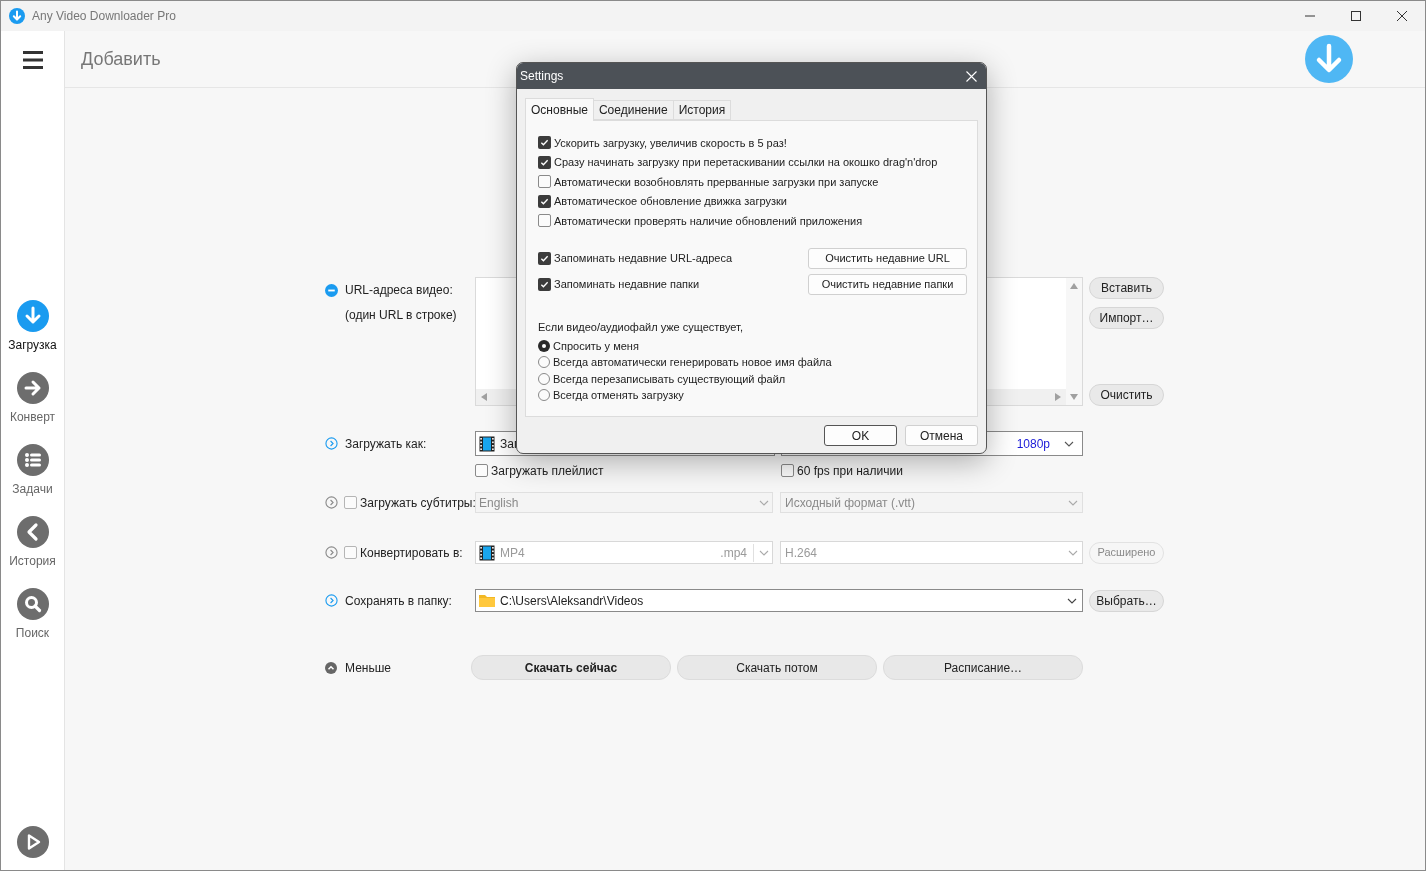 The height and width of the screenshot is (871, 1426). Describe the element at coordinates (716, 182) in the screenshot. I see `checkbox-label: Автоматически возобновлять прерванные загрузки при запуске` at that location.